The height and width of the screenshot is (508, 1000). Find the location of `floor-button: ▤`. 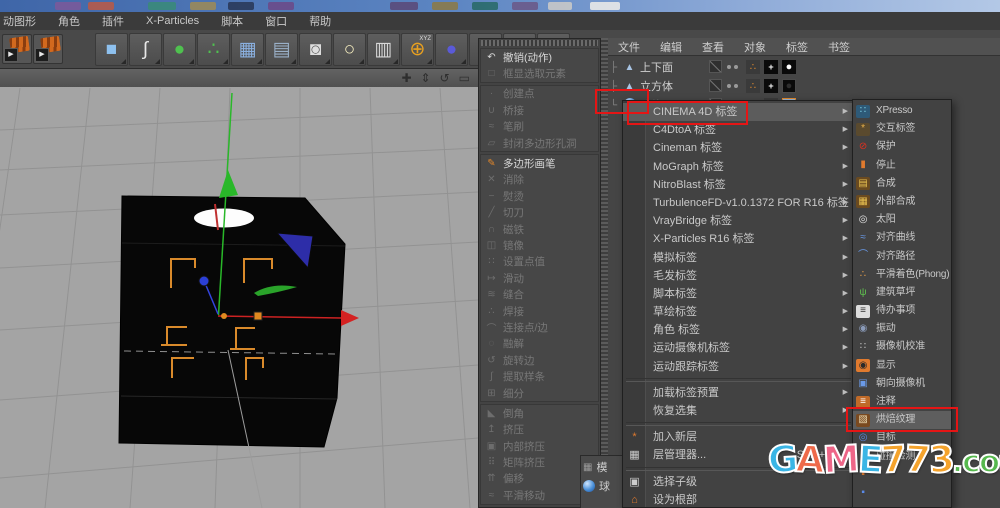

floor-button: ▤ is located at coordinates (281, 49).